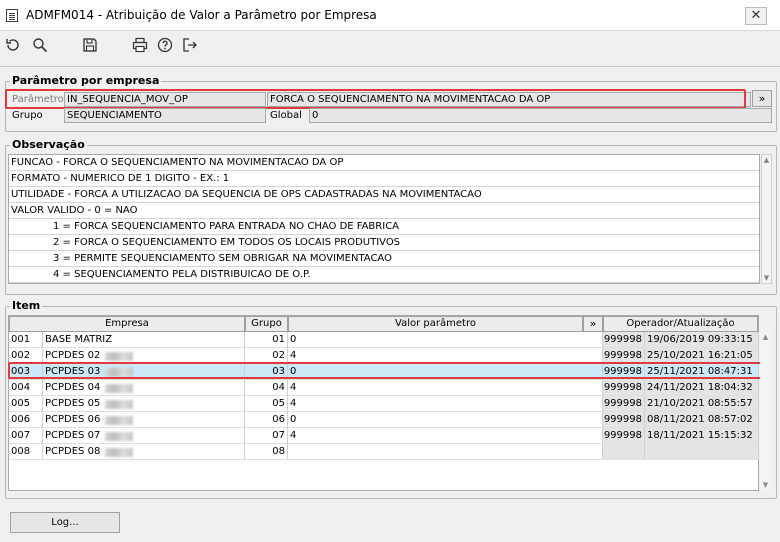 The image size is (780, 542). What do you see at coordinates (26, 388) in the screenshot?
I see `cell-codigo: 004` at bounding box center [26, 388].